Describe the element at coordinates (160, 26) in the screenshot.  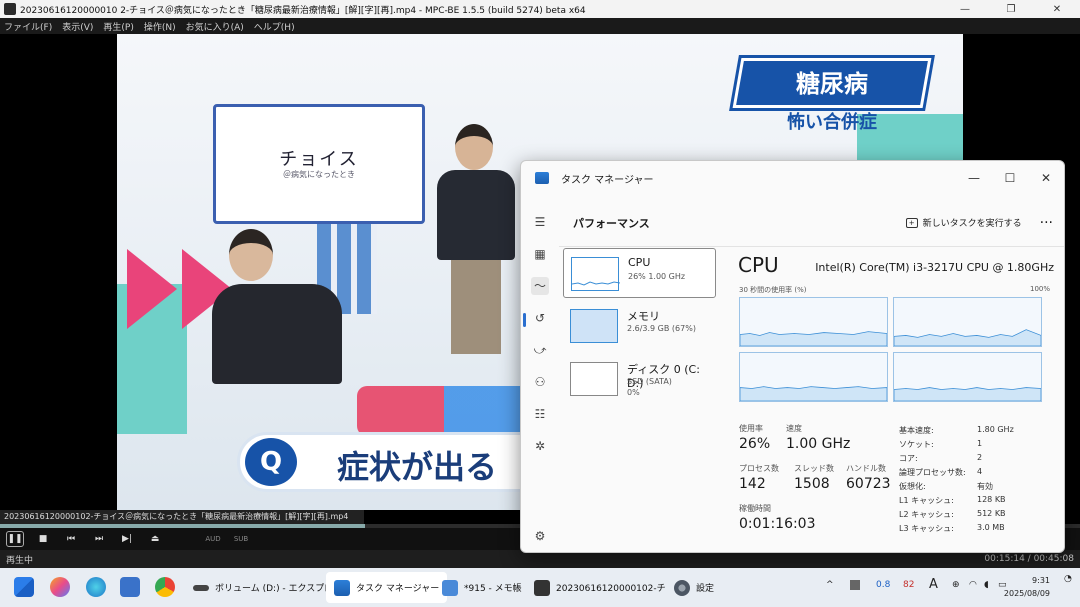
I see `menu-navigate: 操作(N)` at that location.